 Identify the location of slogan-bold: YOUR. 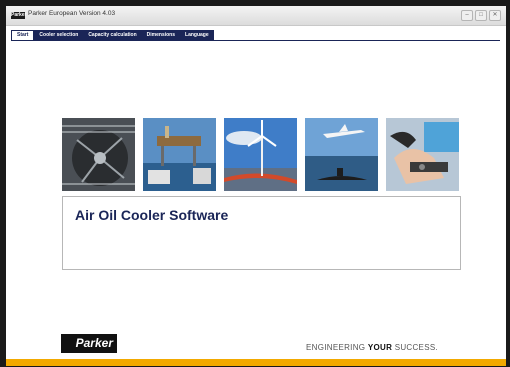
(380, 347).